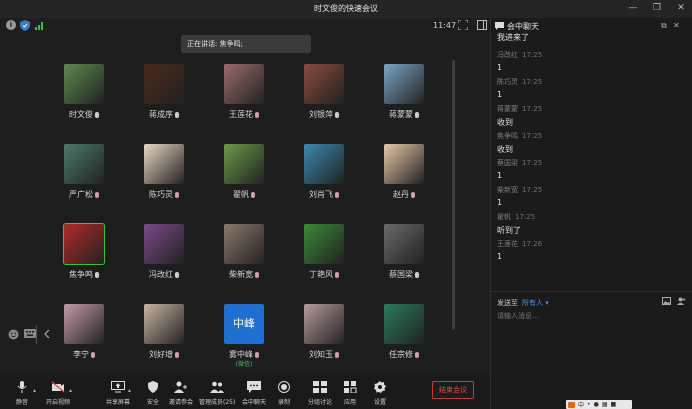 This screenshot has height=409, width=692. I want to click on message-meta: 焦争鸣 17:25, so click(592, 136).